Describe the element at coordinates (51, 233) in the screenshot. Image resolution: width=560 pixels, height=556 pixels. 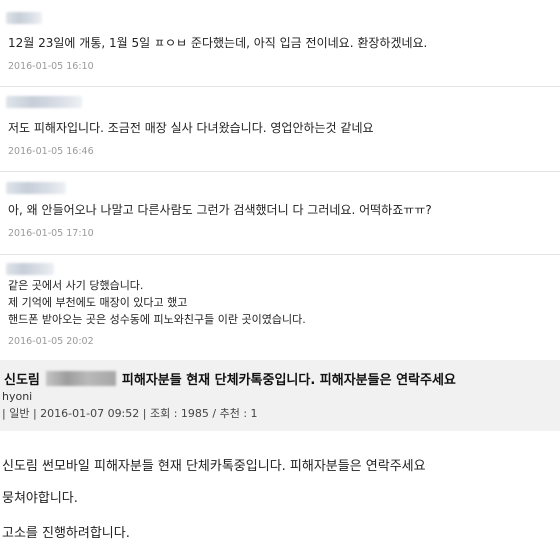
I see `comment-date: 2016-01-05 17:10` at that location.